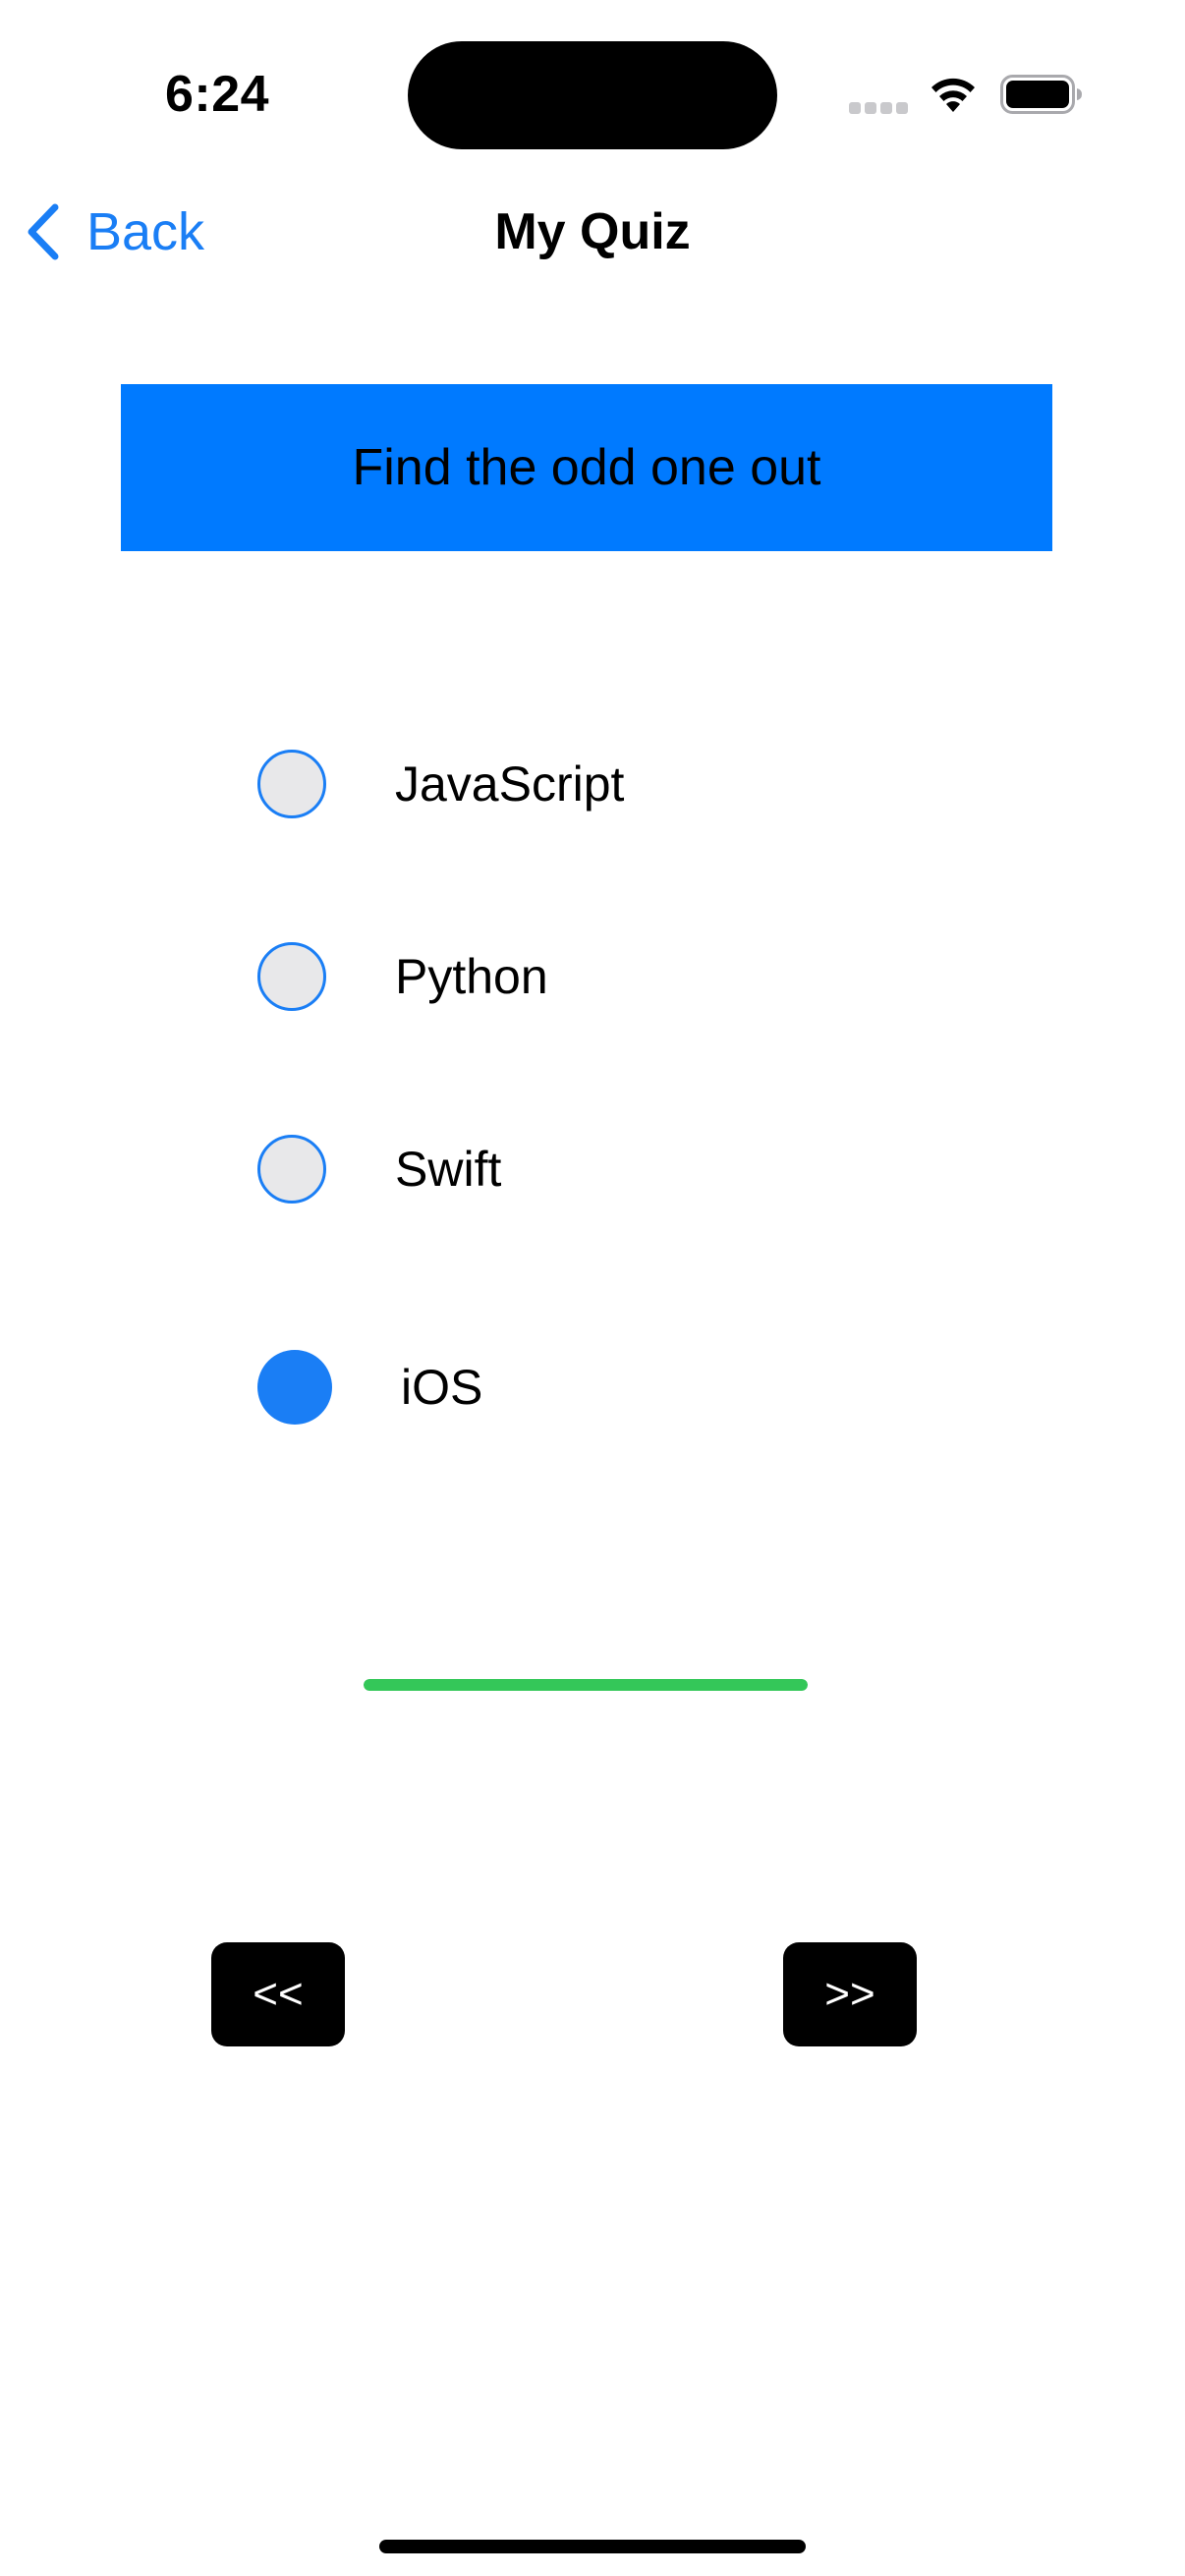 The image size is (1185, 2576). Describe the element at coordinates (278, 1994) in the screenshot. I see `previous-button: <<` at that location.